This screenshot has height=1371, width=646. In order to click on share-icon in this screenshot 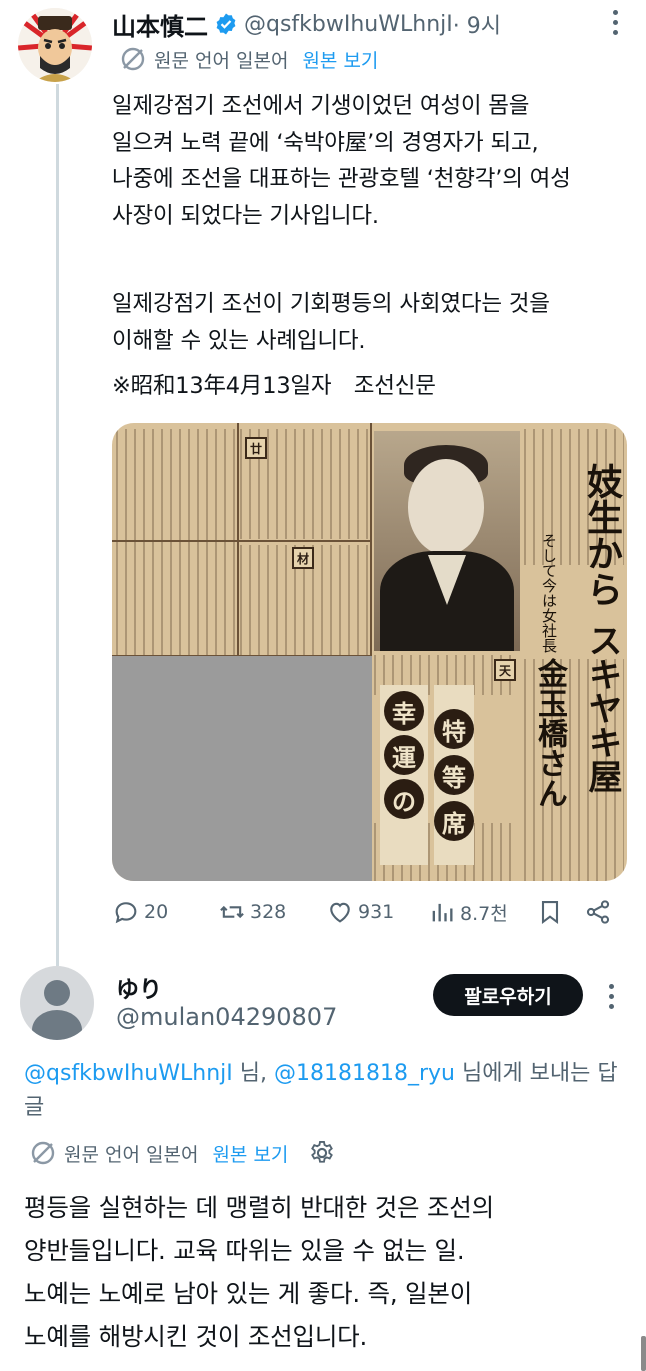, I will do `click(598, 912)`.